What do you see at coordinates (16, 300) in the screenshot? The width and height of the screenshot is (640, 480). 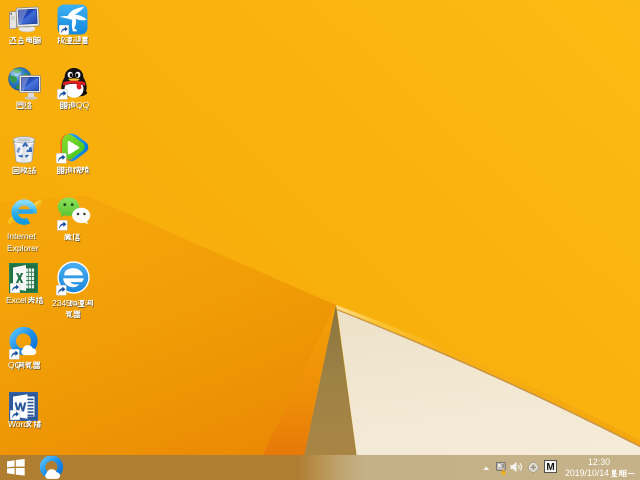 I see `svg-text: Excel` at bounding box center [16, 300].